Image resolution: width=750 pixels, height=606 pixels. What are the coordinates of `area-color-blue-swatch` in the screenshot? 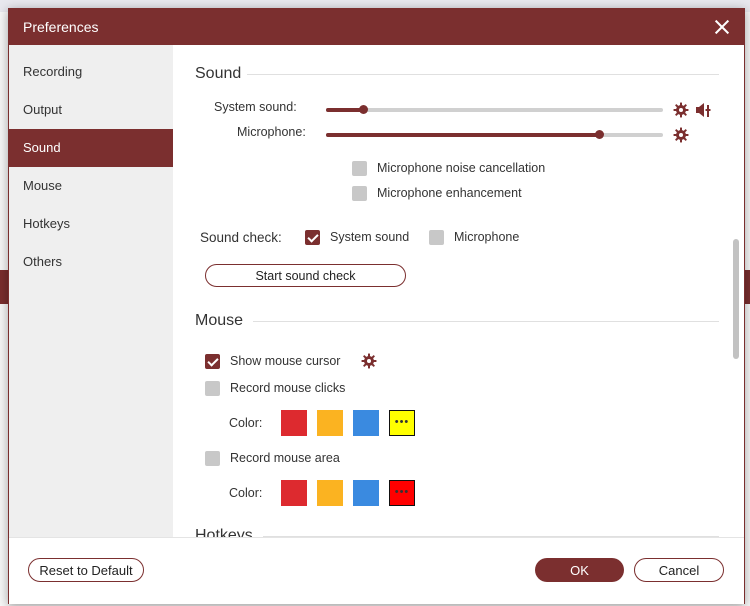 It's located at (366, 493).